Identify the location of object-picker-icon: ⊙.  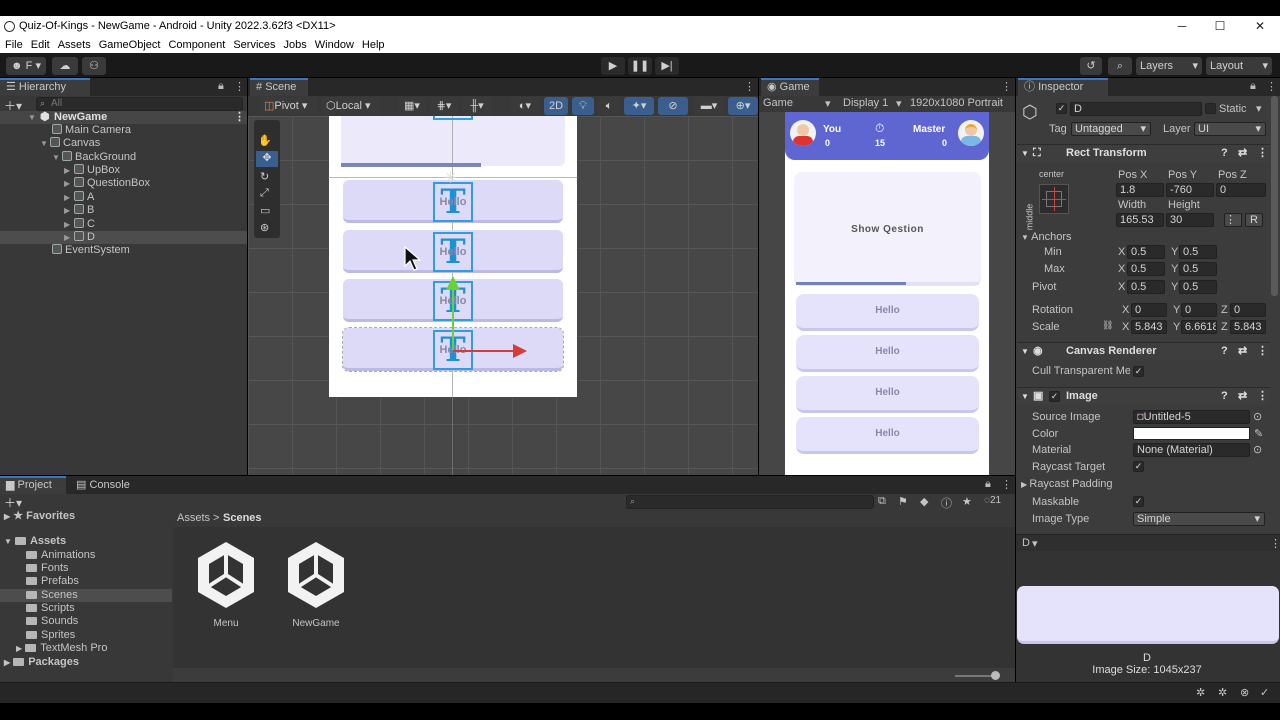
(1257, 449).